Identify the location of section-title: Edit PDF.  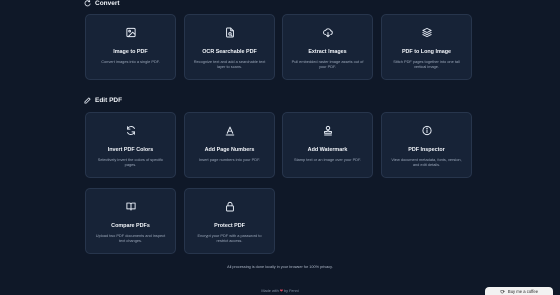
(109, 100).